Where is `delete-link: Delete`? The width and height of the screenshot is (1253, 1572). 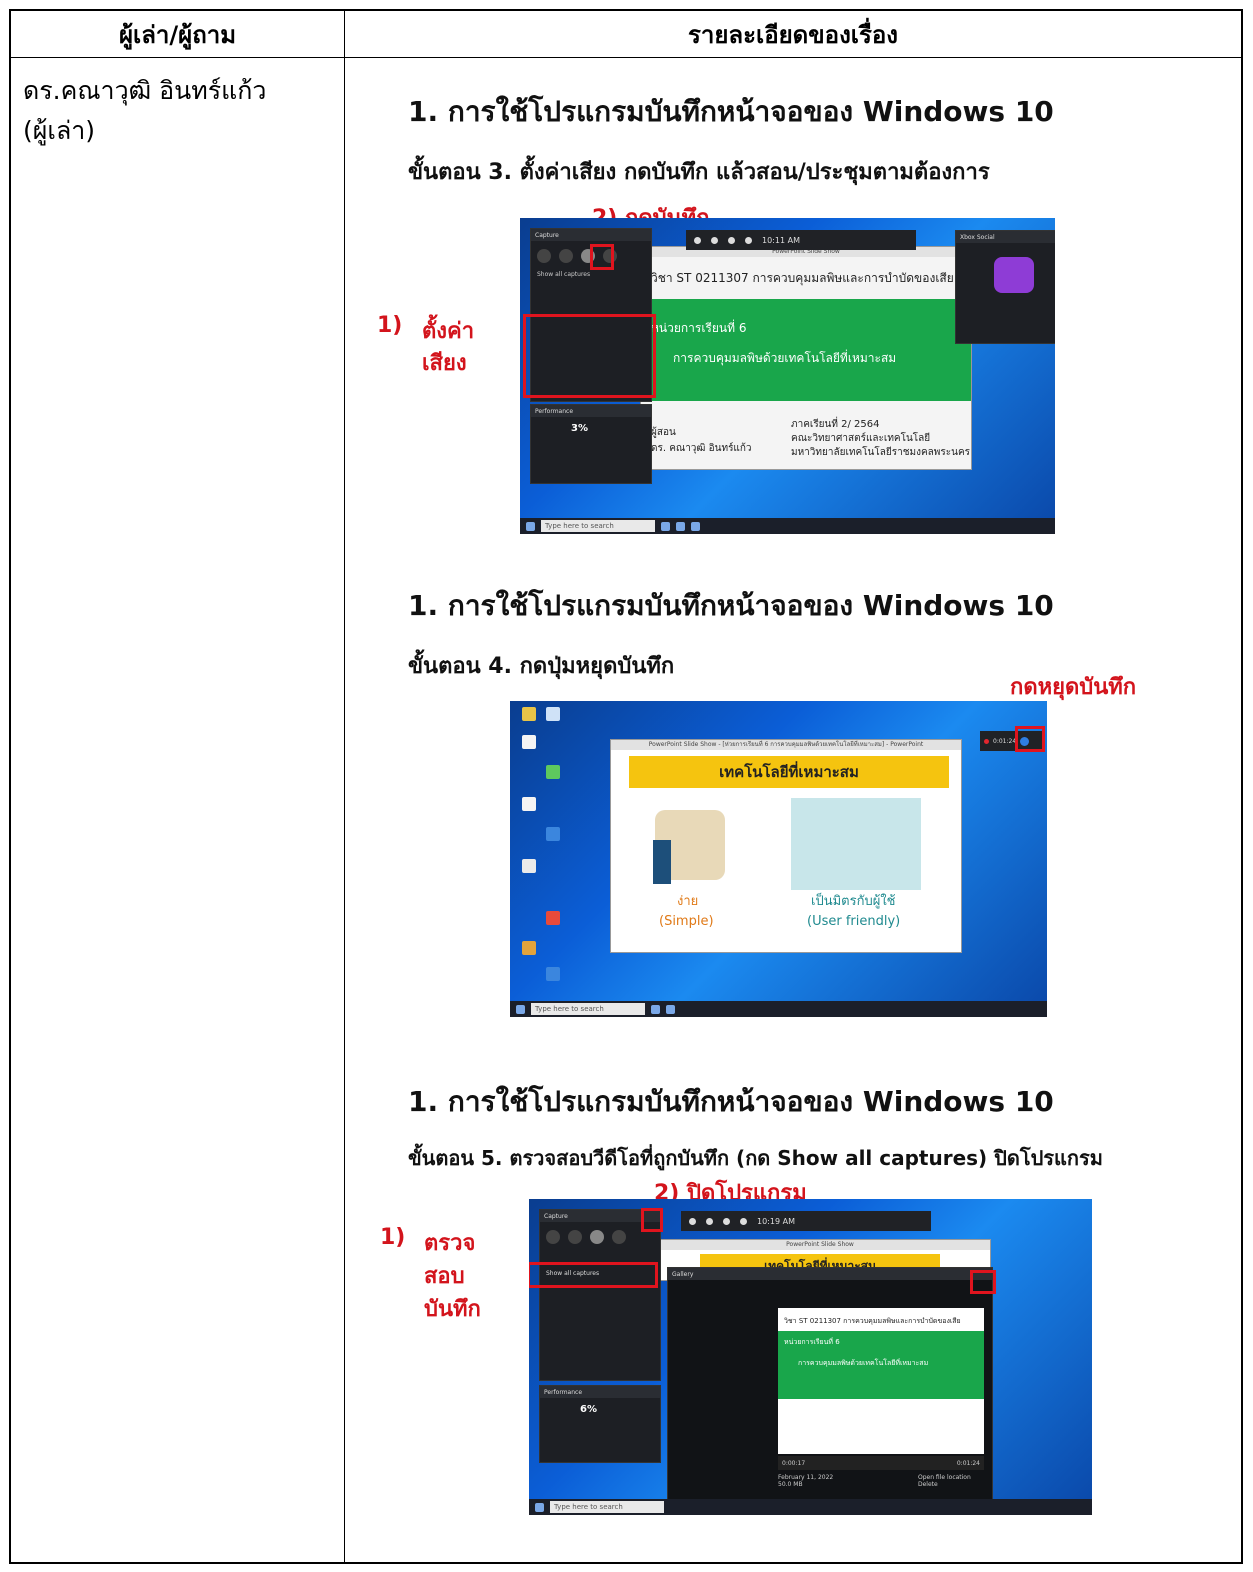 delete-link: Delete is located at coordinates (944, 1484).